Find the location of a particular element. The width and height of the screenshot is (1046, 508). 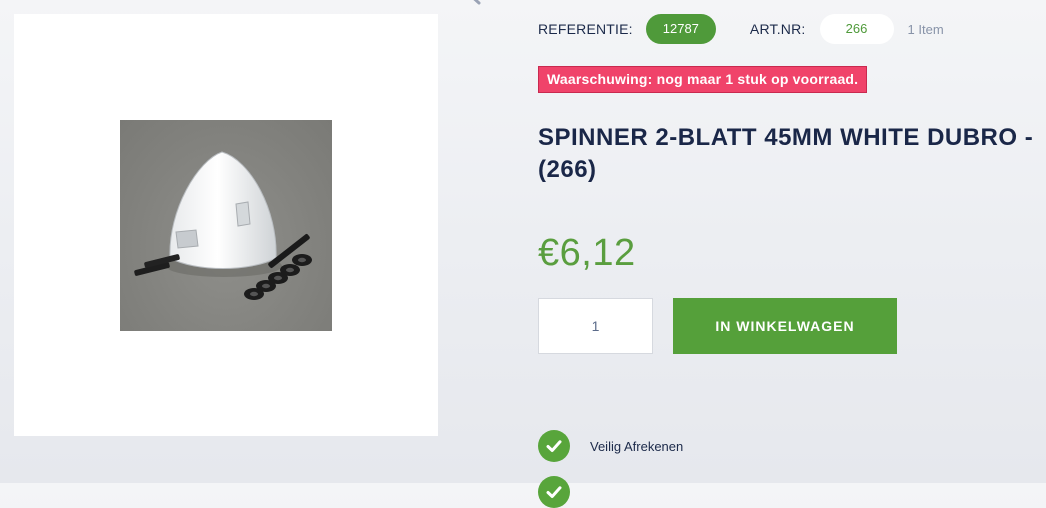

product-price: €6,12 is located at coordinates (587, 253).